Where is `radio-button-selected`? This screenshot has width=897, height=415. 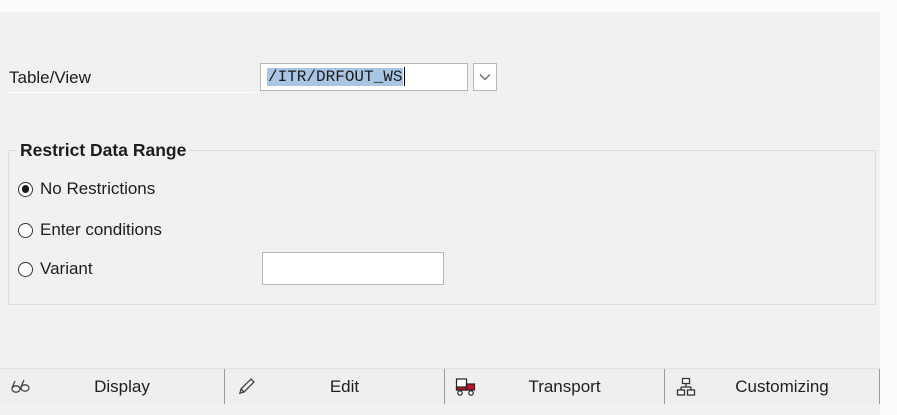
radio-button-selected is located at coordinates (25, 189).